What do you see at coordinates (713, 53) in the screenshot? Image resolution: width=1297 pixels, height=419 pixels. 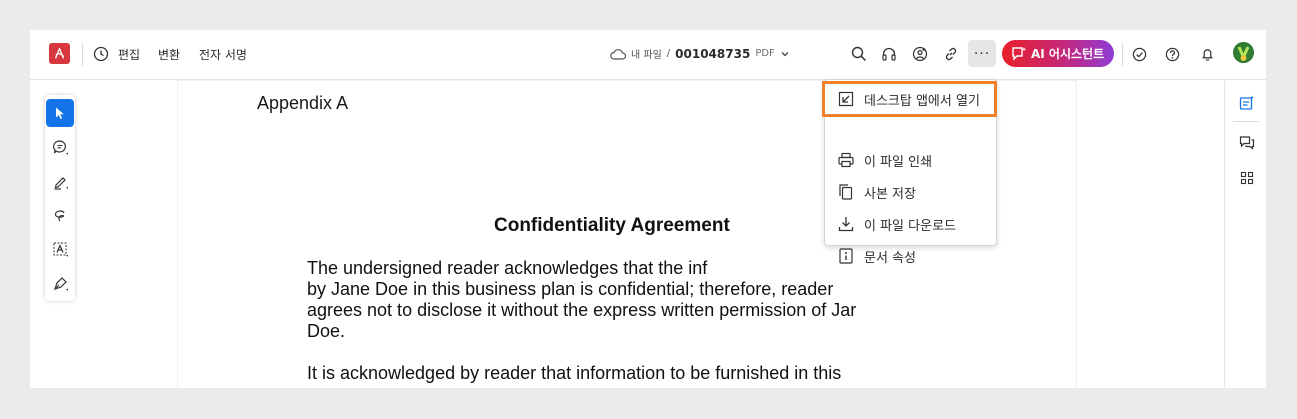 I see `file-name: 001048735` at bounding box center [713, 53].